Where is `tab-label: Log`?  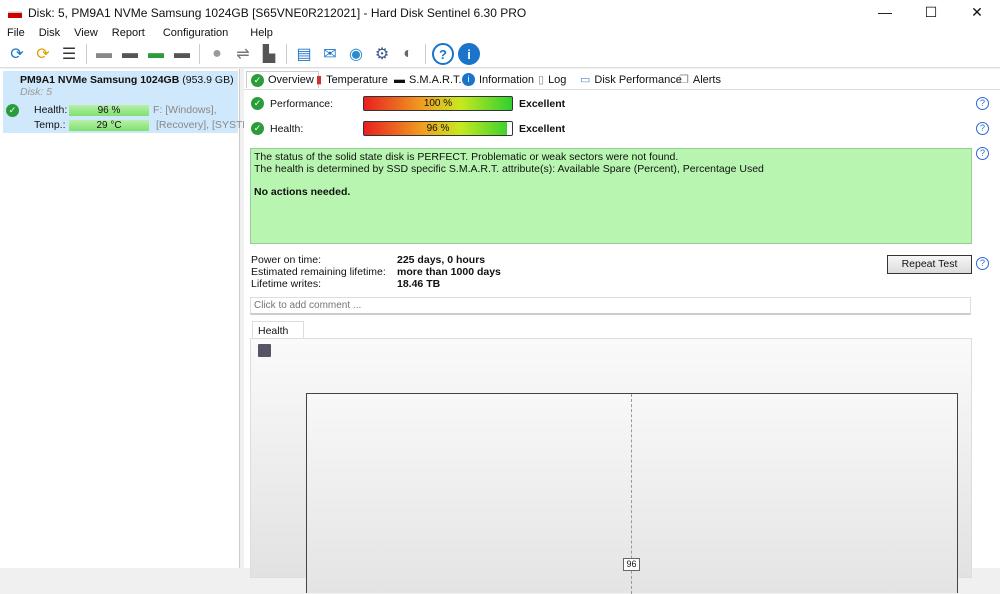 tab-label: Log is located at coordinates (557, 79).